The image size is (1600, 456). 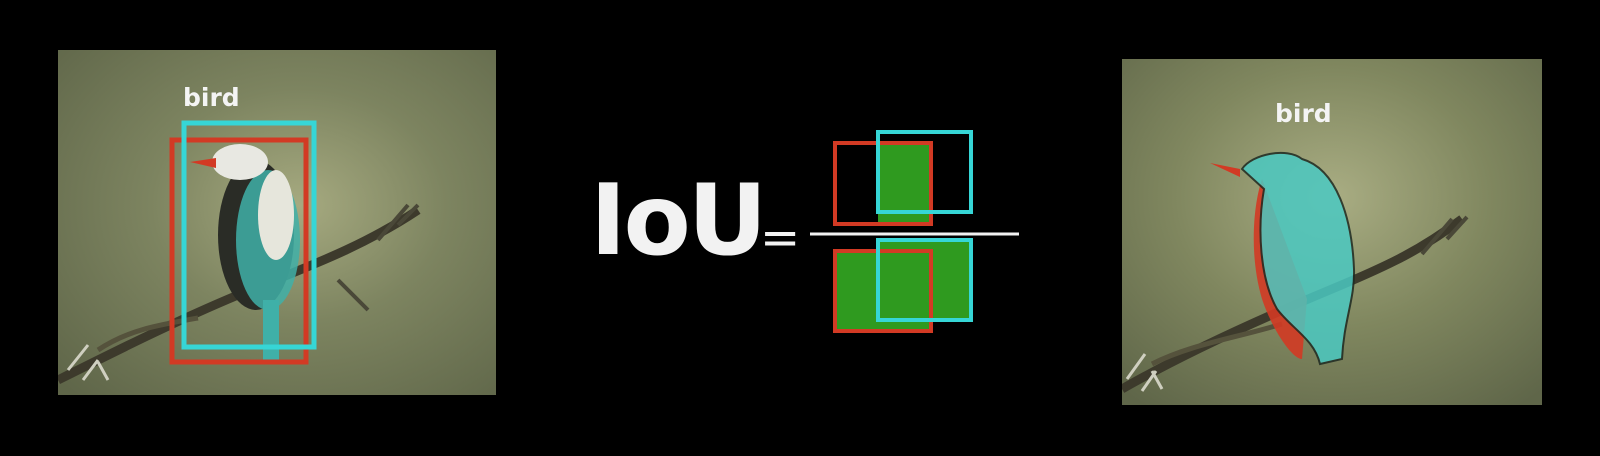 What do you see at coordinates (211, 97) in the screenshot?
I see `left-class-label: bird` at bounding box center [211, 97].